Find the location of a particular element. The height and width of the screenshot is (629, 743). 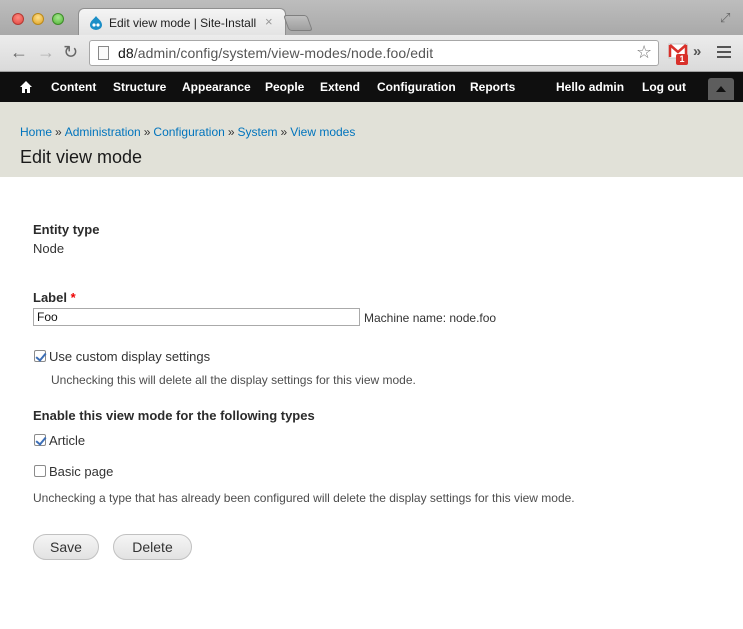

page-title: Edit view mode is located at coordinates (81, 157).